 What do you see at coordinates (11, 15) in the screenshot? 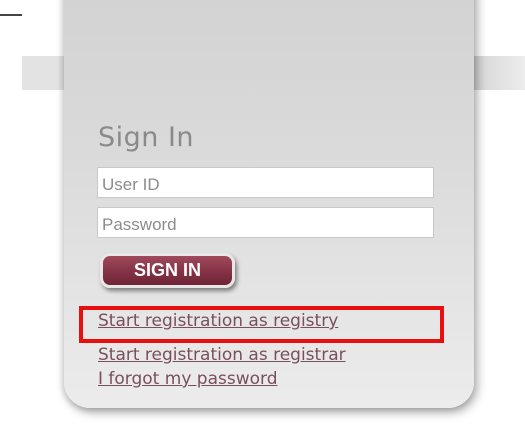
I see `top-dash-divider` at bounding box center [11, 15].